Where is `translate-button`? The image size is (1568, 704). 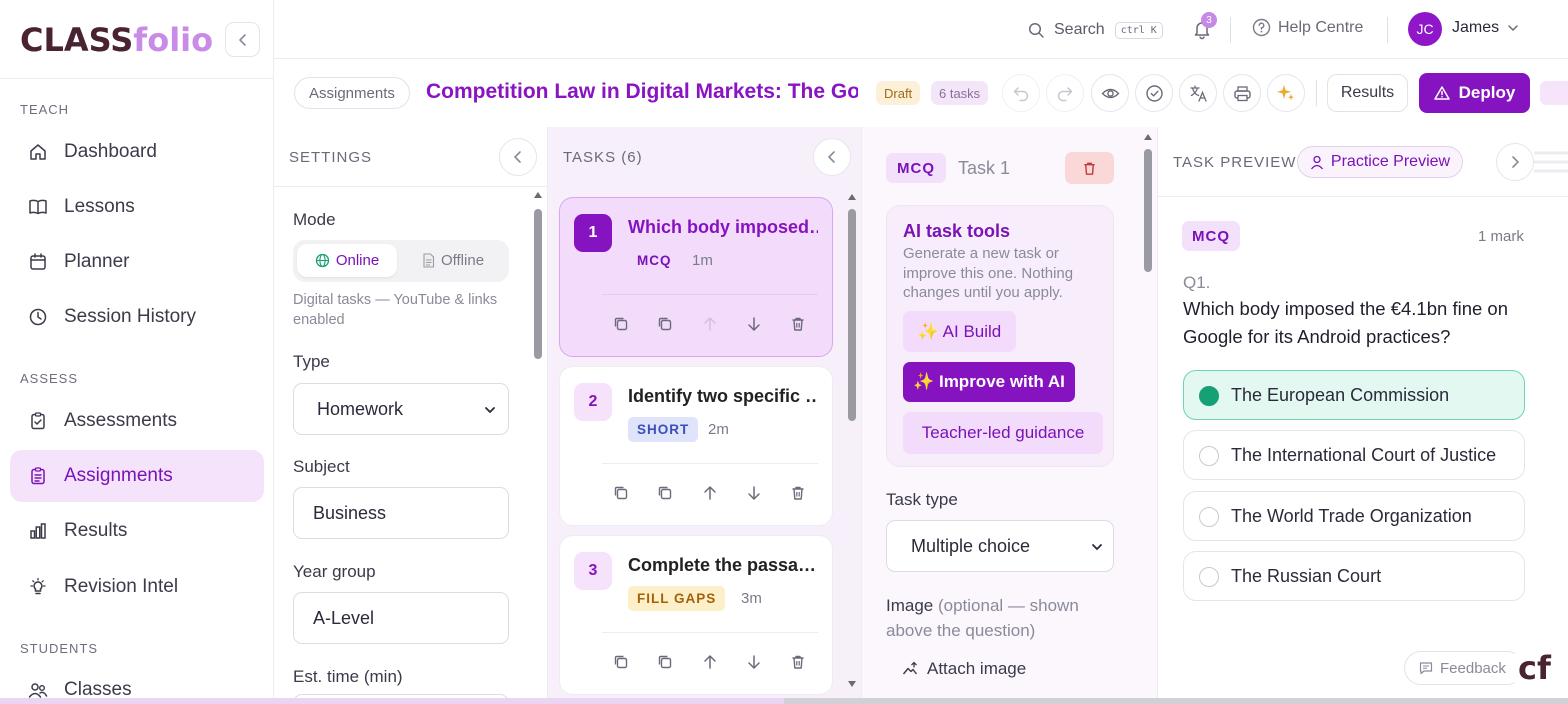 translate-button is located at coordinates (1198, 93).